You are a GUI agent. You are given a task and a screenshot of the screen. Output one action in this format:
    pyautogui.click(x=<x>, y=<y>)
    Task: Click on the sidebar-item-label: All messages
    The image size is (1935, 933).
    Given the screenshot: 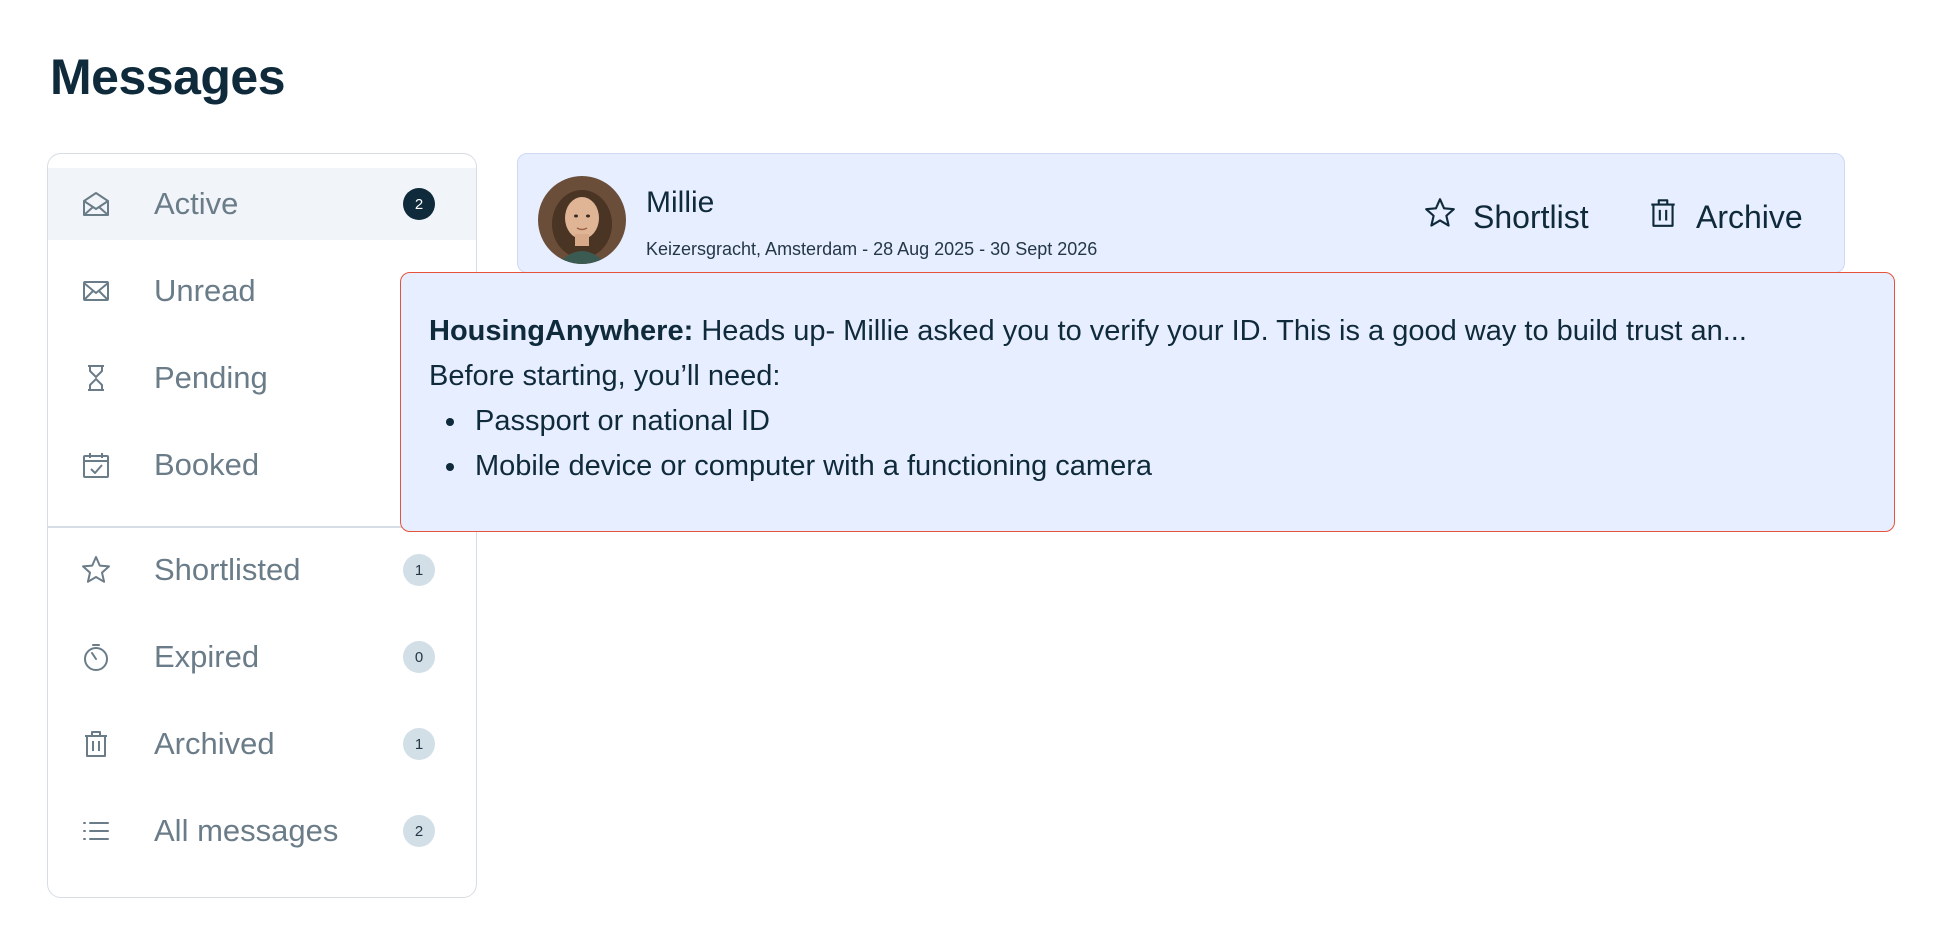 What is the action you would take?
    pyautogui.click(x=246, y=830)
    